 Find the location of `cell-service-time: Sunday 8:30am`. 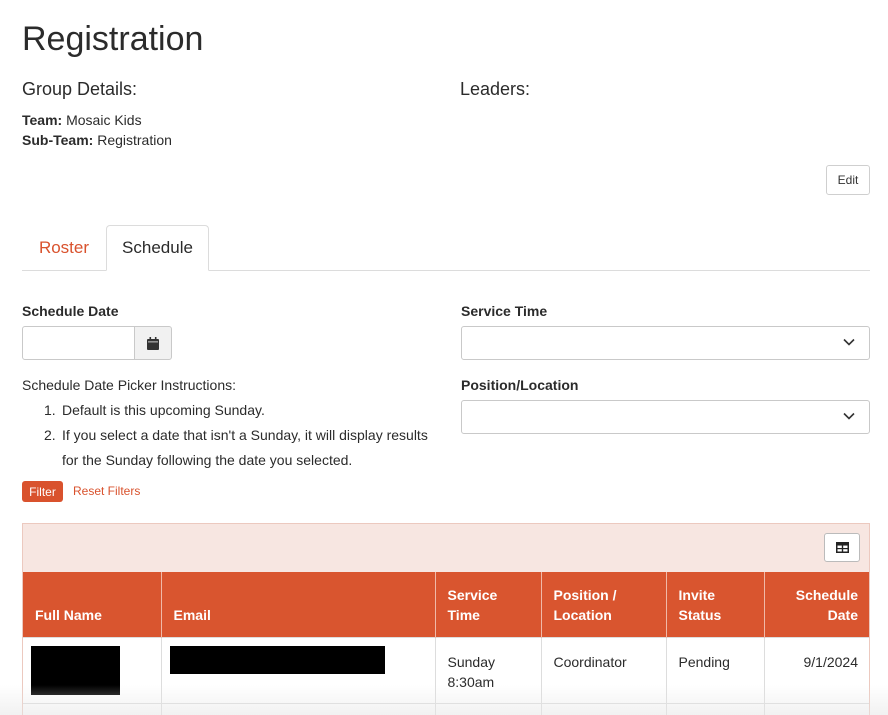

cell-service-time: Sunday 8:30am is located at coordinates (488, 669).